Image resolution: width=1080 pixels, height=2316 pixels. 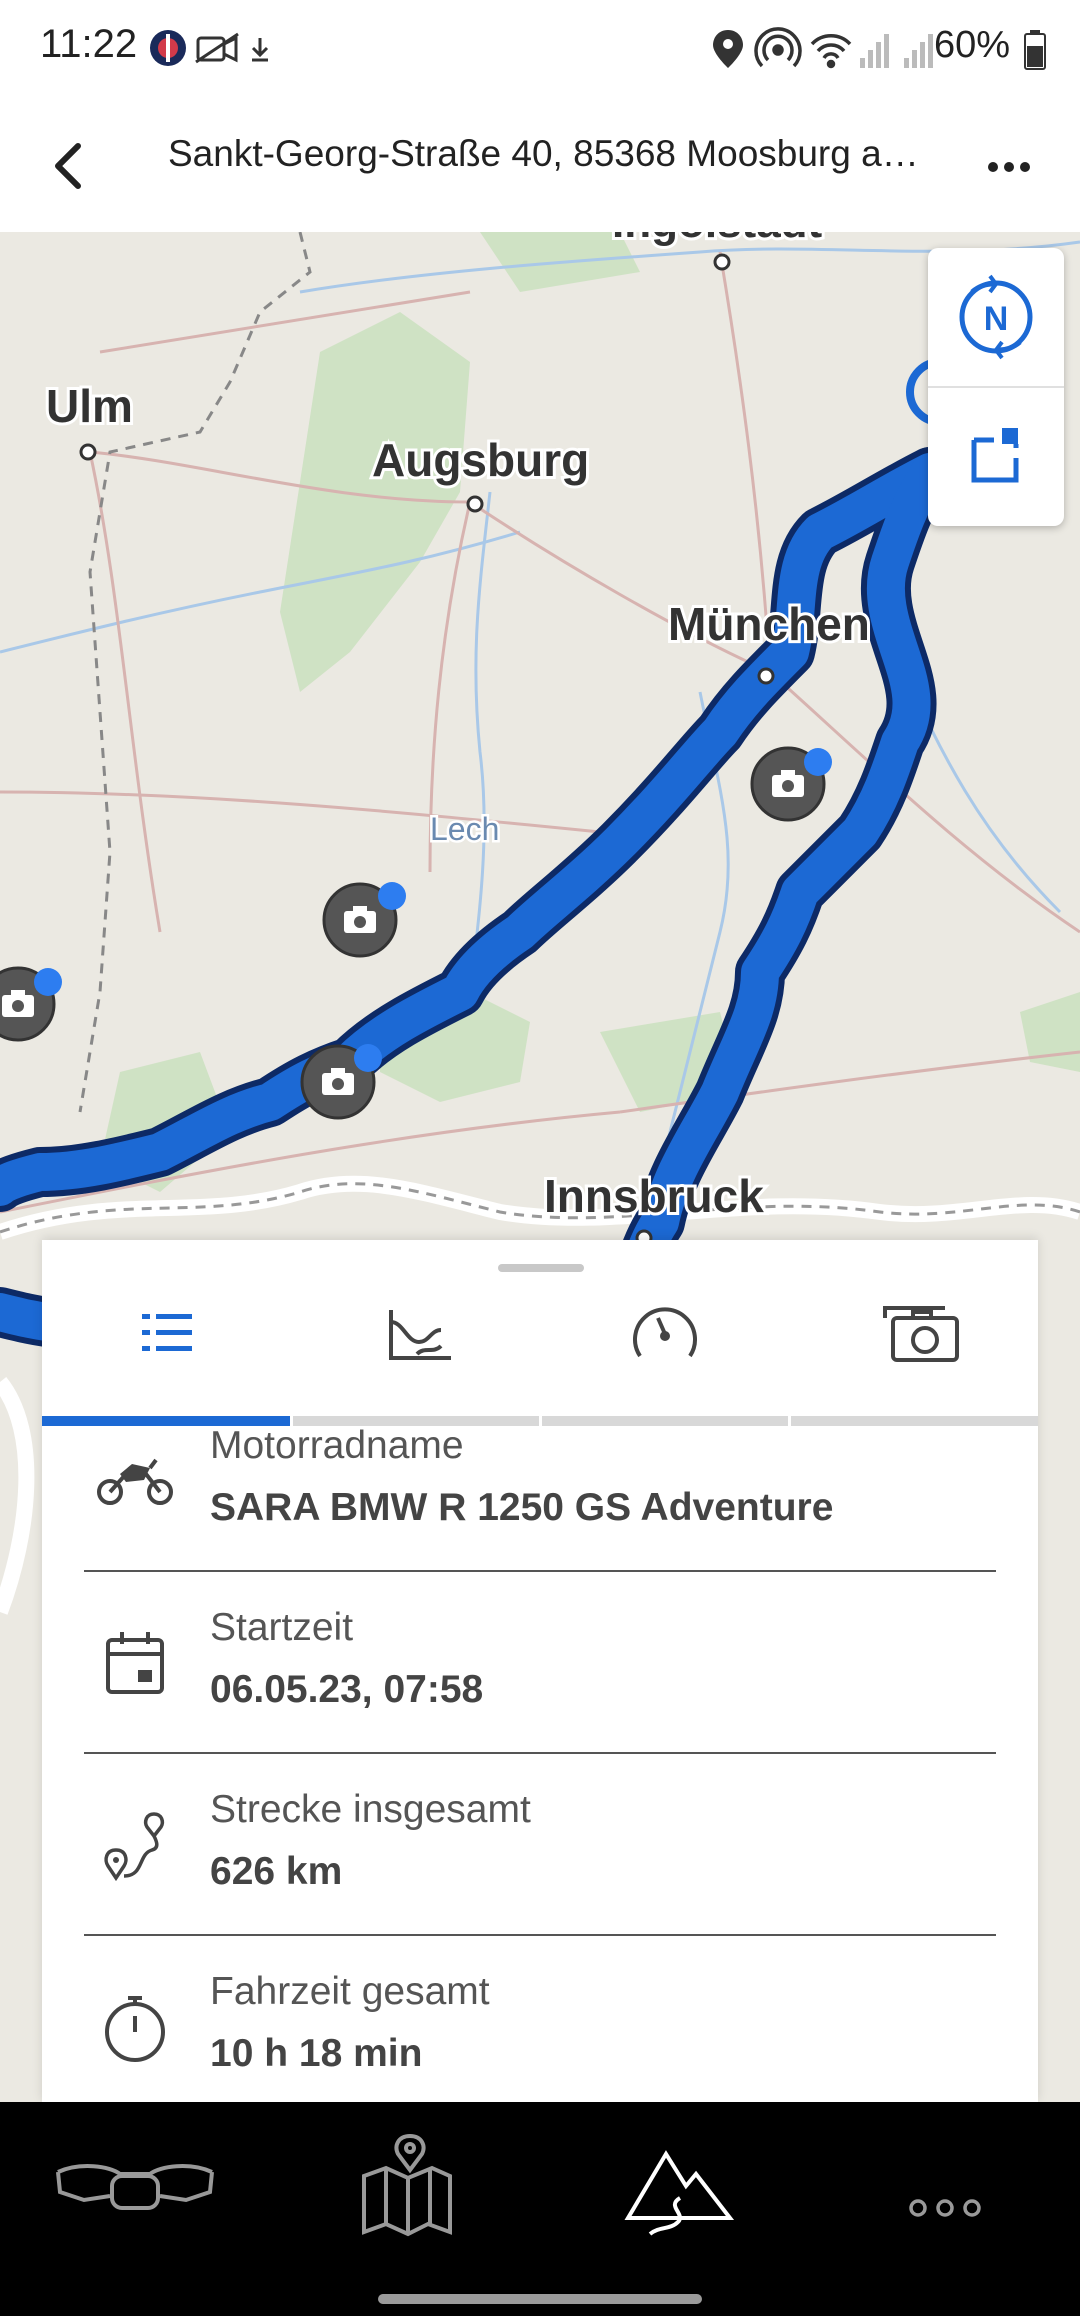 I want to click on nav-dashboard, so click(x=135, y=2187).